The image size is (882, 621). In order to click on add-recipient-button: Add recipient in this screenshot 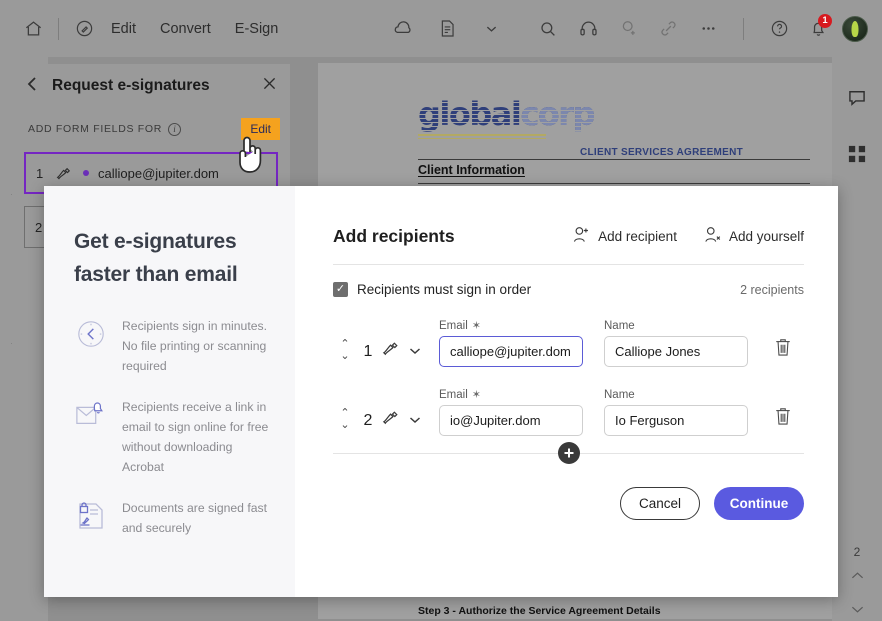, I will do `click(624, 236)`.